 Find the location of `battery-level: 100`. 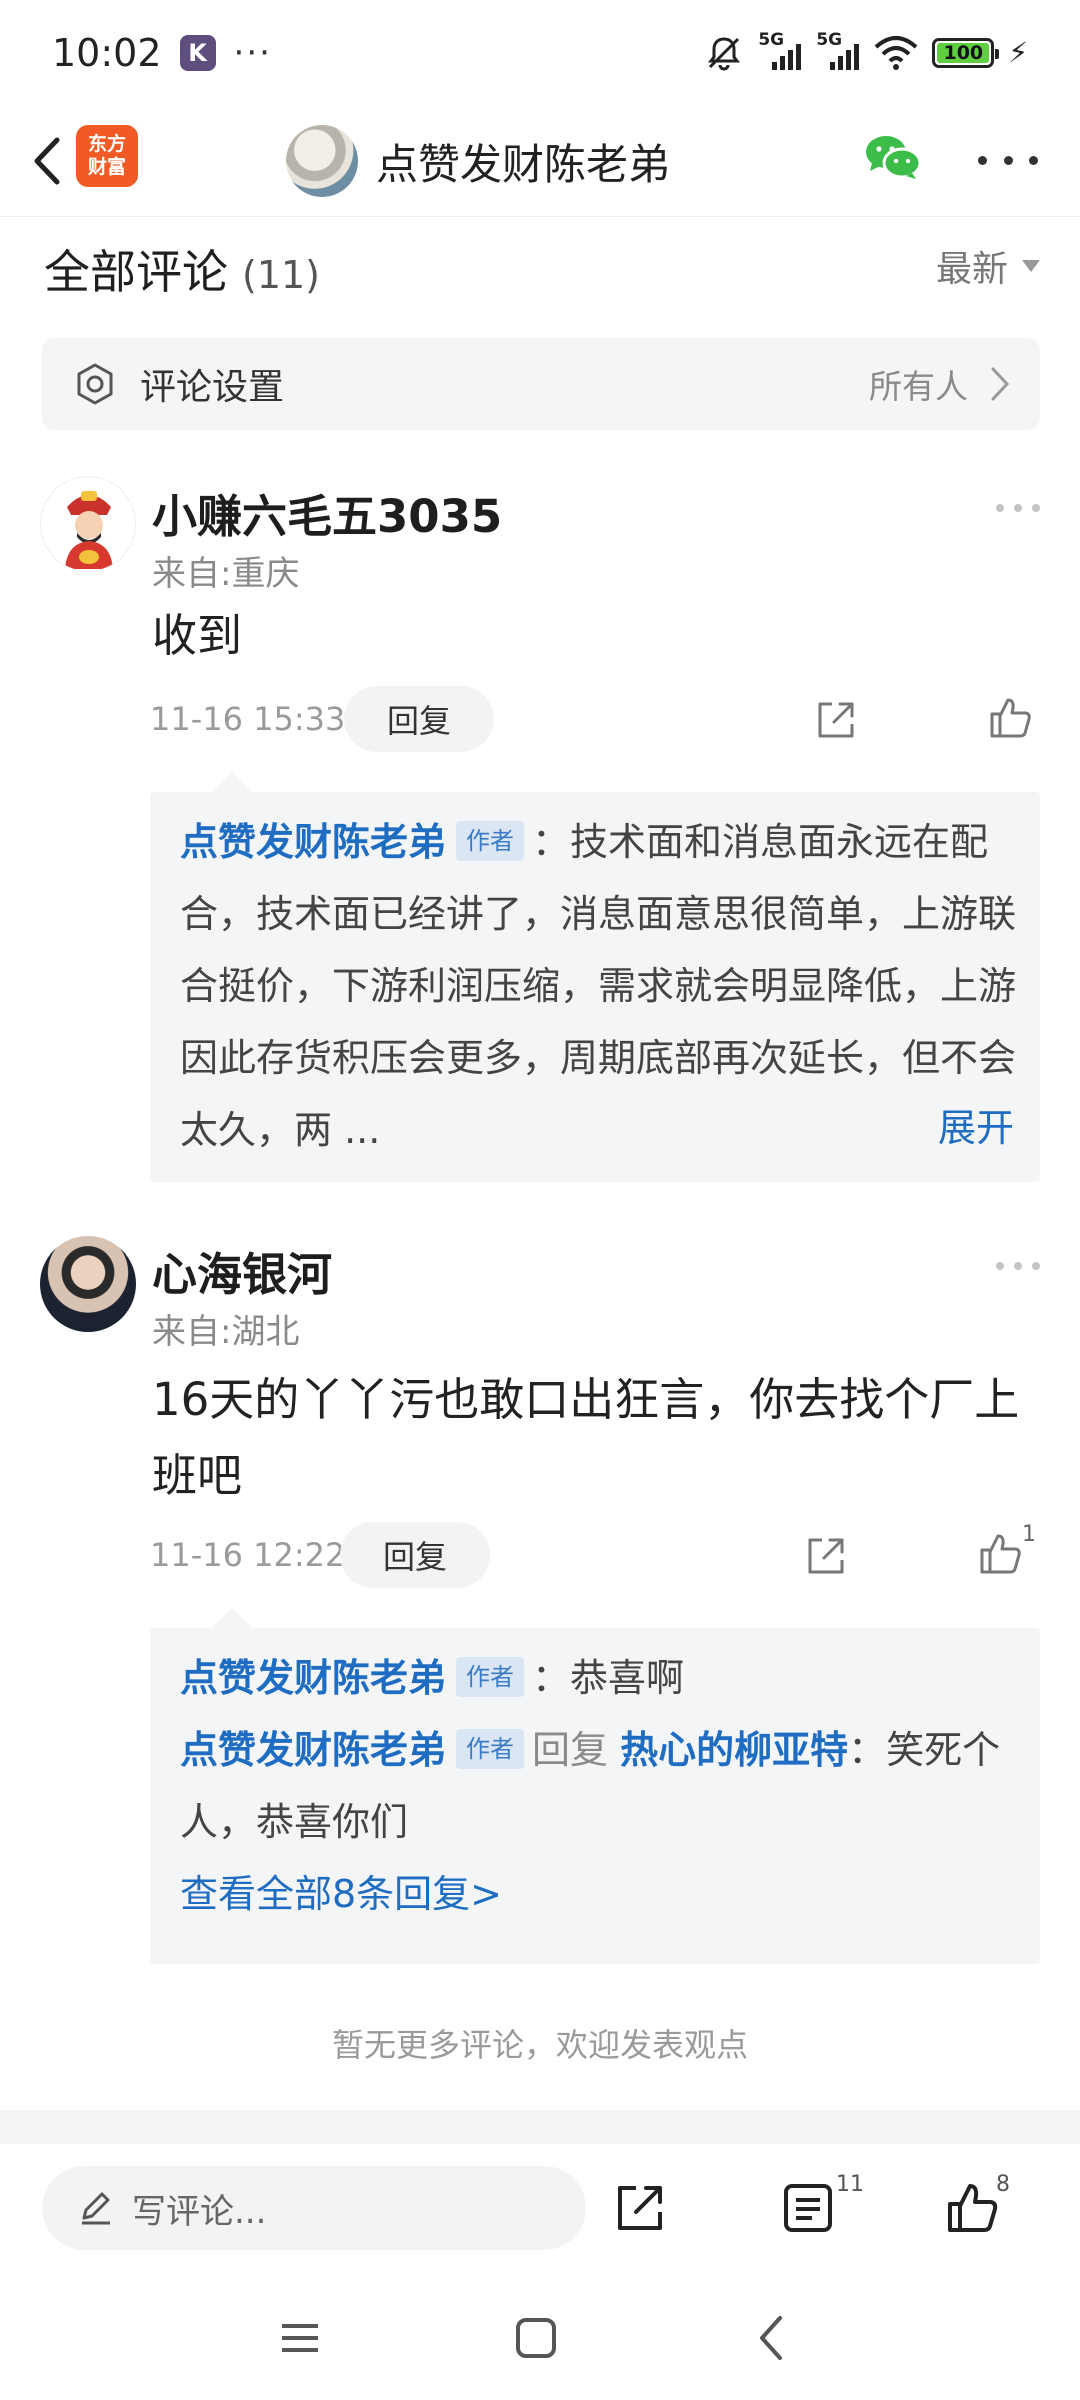

battery-level: 100 is located at coordinates (963, 53).